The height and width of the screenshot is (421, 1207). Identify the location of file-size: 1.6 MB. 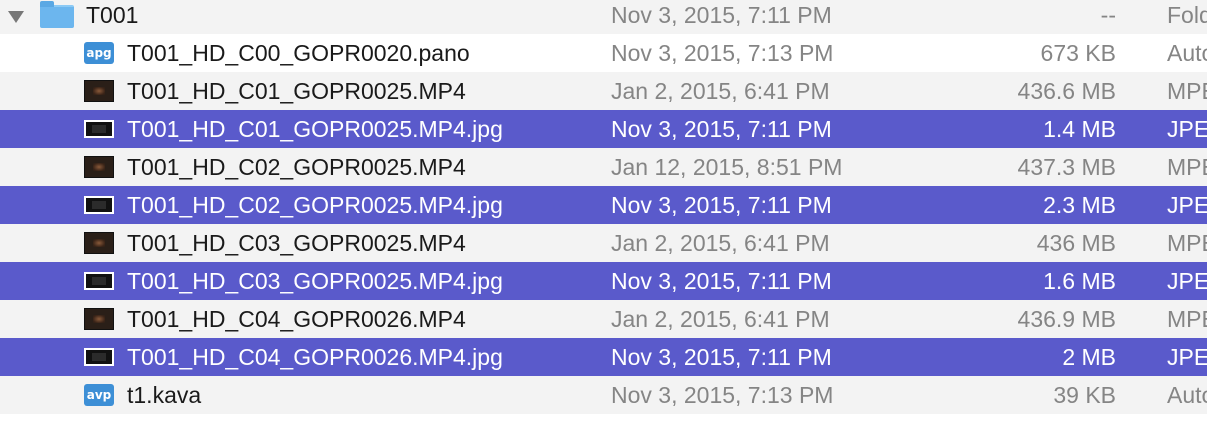
(1079, 281).